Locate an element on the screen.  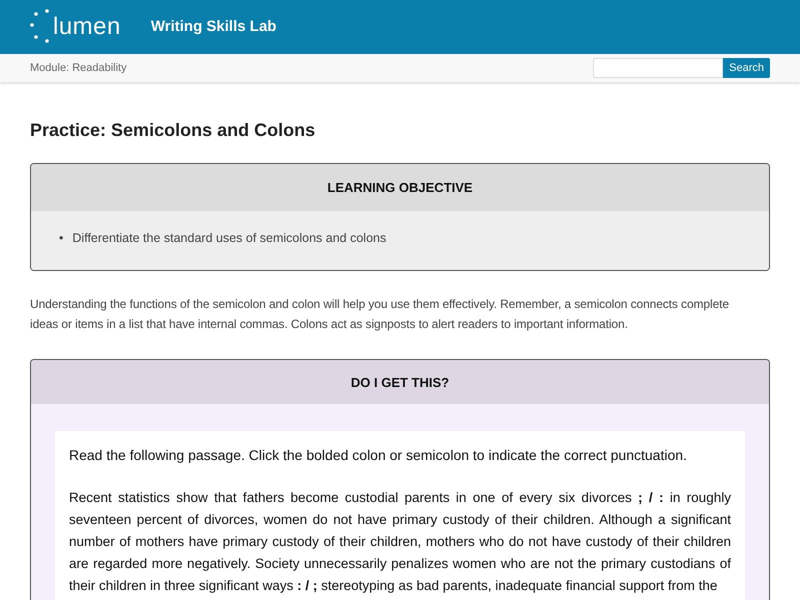
search-field is located at coordinates (658, 68).